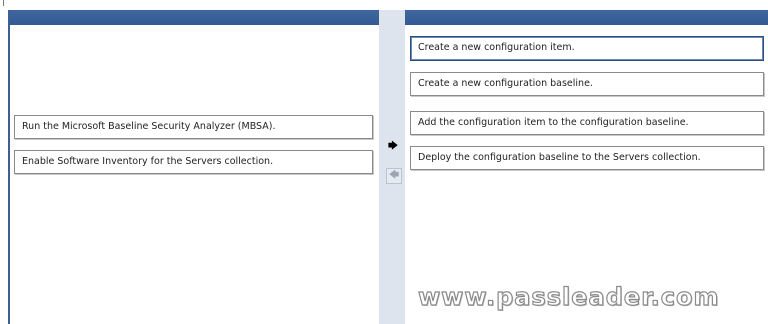 This screenshot has width=768, height=324. What do you see at coordinates (586, 17) in the screenshot?
I see `right-panel-header` at bounding box center [586, 17].